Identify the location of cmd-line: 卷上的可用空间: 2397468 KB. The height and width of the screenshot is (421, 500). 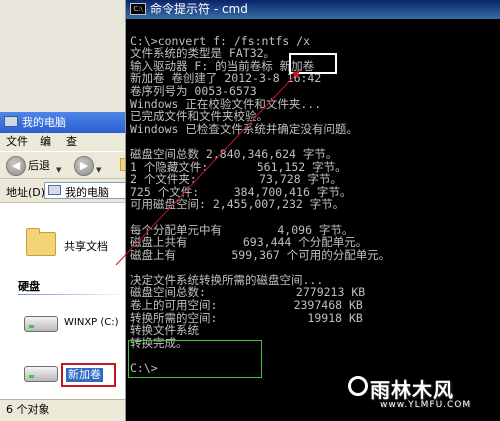
(246, 305).